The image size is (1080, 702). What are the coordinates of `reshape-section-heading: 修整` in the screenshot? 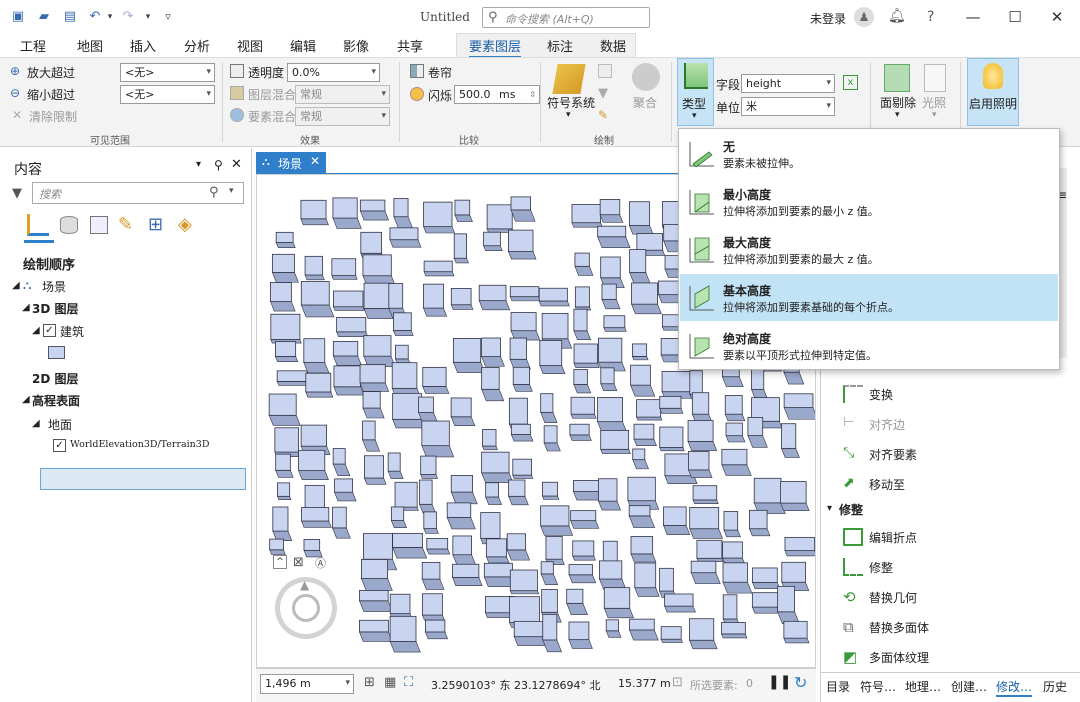 It's located at (851, 509).